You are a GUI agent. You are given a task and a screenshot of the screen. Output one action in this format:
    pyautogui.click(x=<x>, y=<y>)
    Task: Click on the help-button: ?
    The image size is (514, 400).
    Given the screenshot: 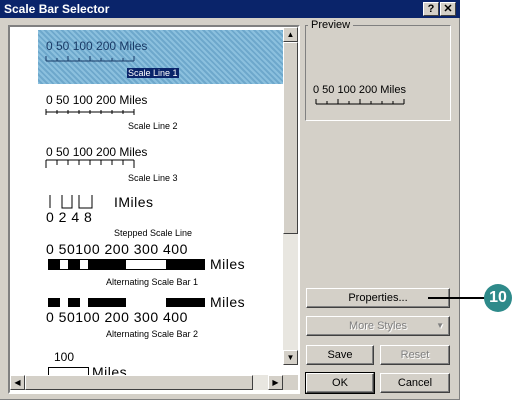 What is the action you would take?
    pyautogui.click(x=431, y=9)
    